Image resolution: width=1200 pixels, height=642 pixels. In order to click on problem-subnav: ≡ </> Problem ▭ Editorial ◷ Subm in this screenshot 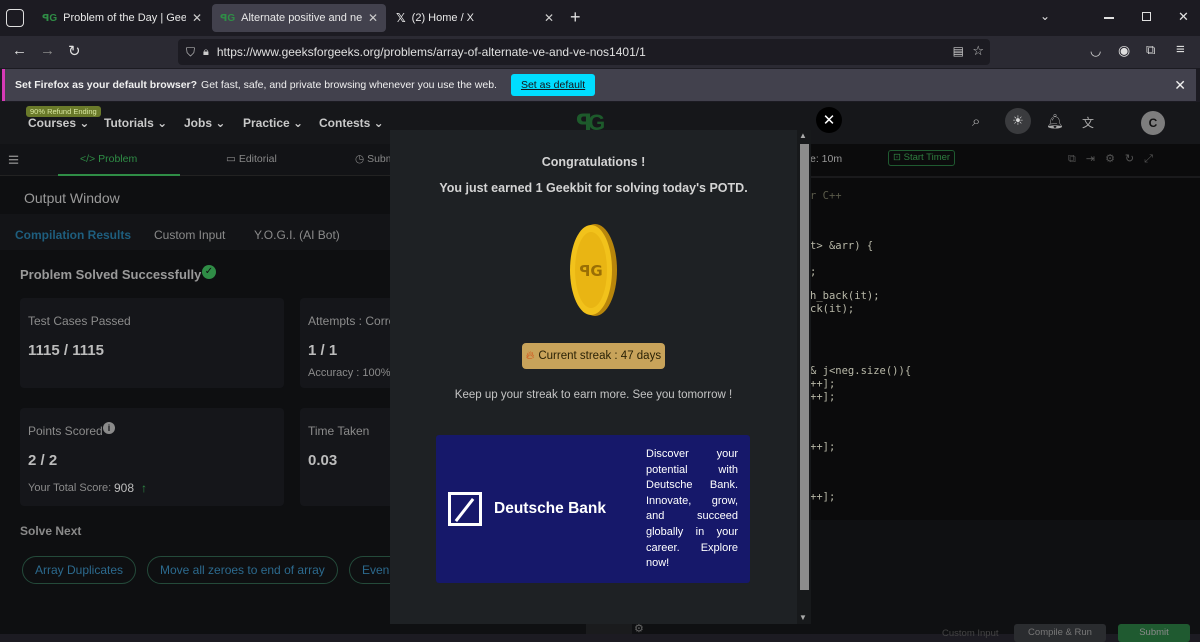, I will do `click(200, 160)`.